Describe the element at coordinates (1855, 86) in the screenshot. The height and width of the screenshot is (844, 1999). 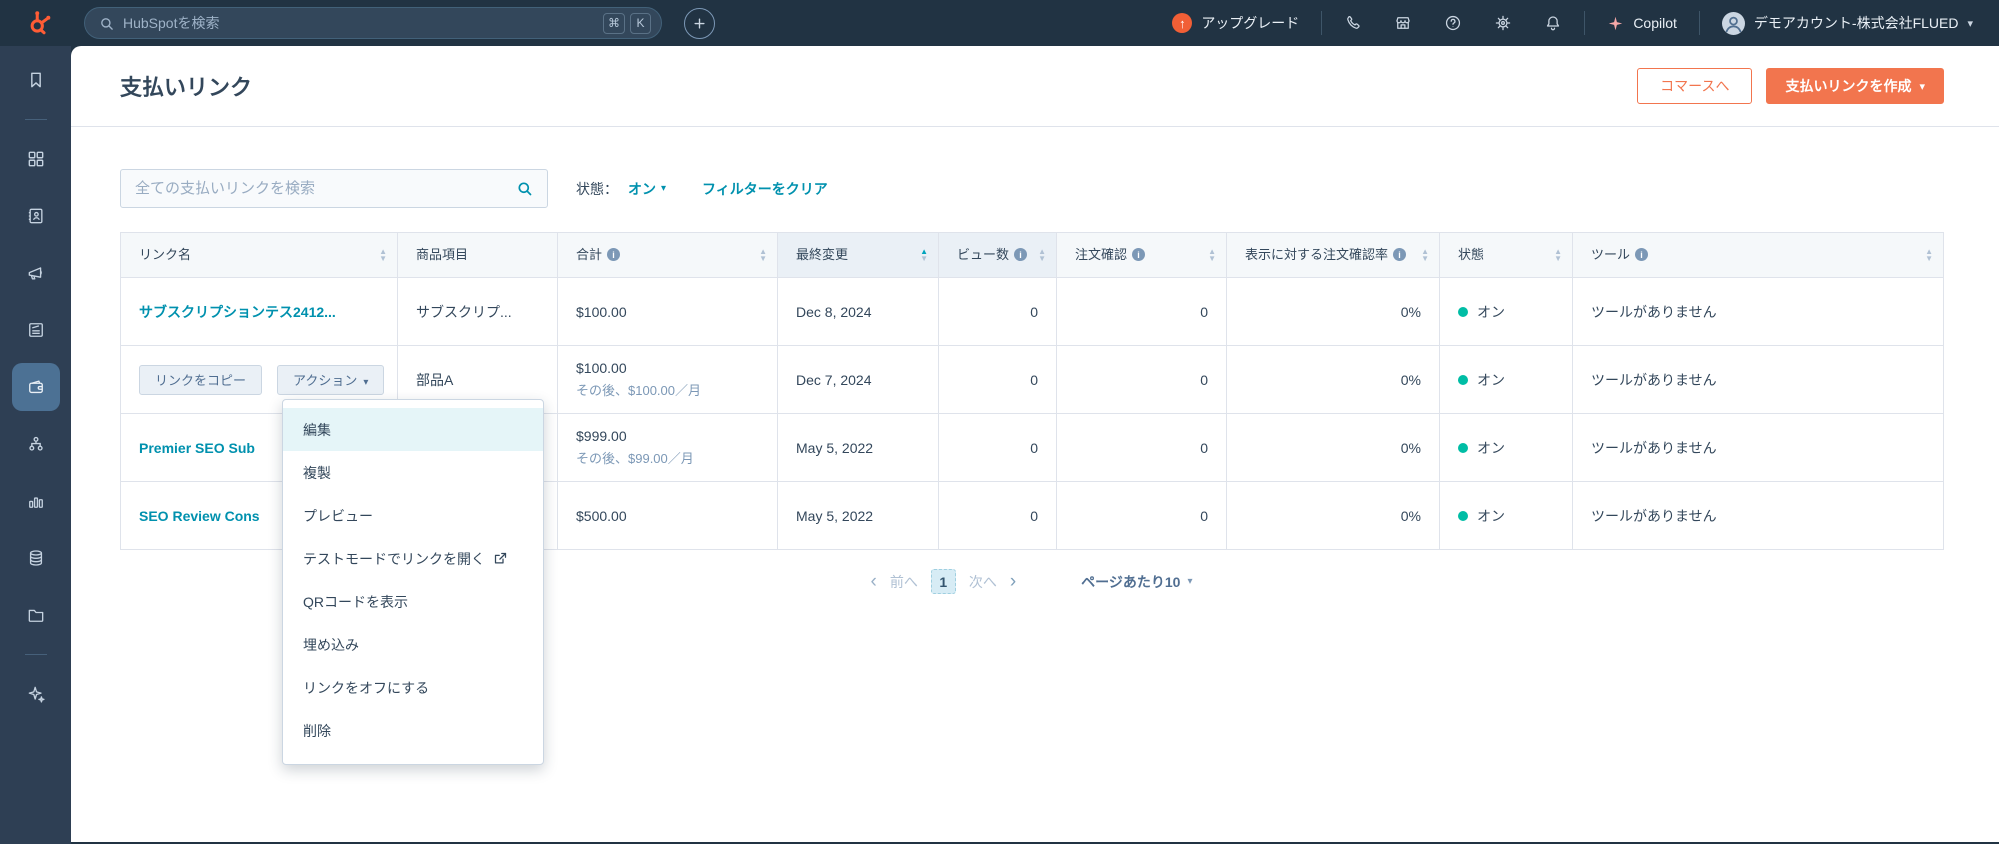
I see `create-payment-link-button: 支払いリンクを作成 ▾` at that location.